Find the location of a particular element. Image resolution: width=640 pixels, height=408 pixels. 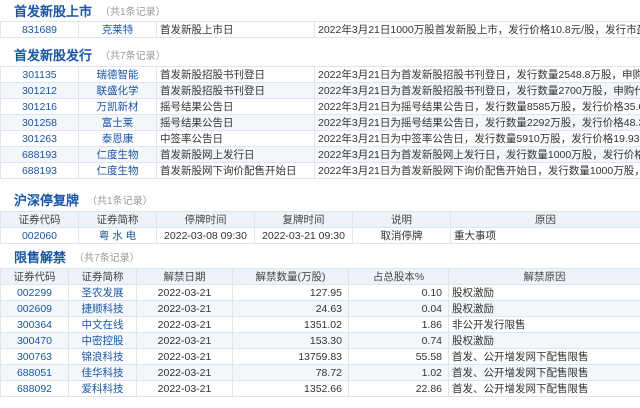

stock-code-link: 300364 is located at coordinates (34, 324).